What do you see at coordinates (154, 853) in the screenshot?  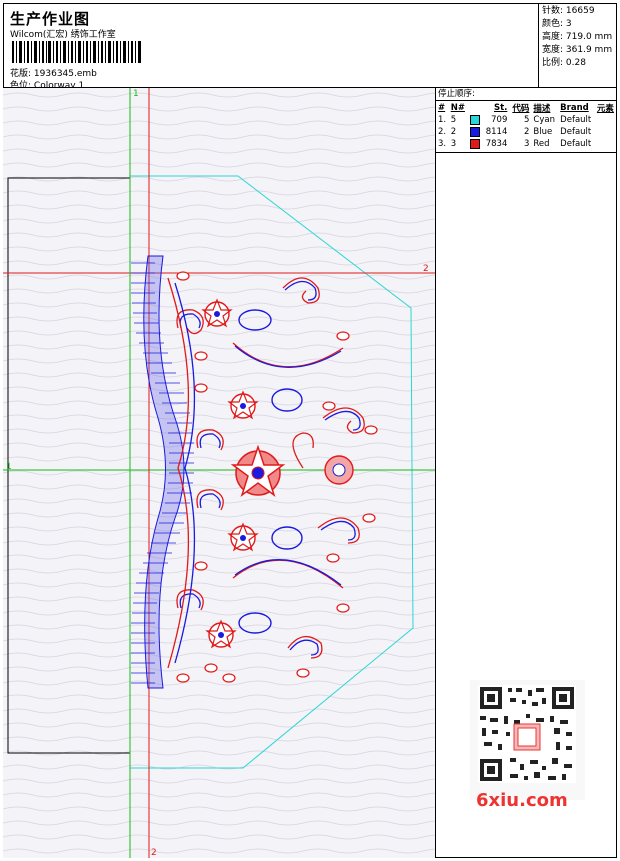 I see `guide-label-v-bottom: 2` at bounding box center [154, 853].